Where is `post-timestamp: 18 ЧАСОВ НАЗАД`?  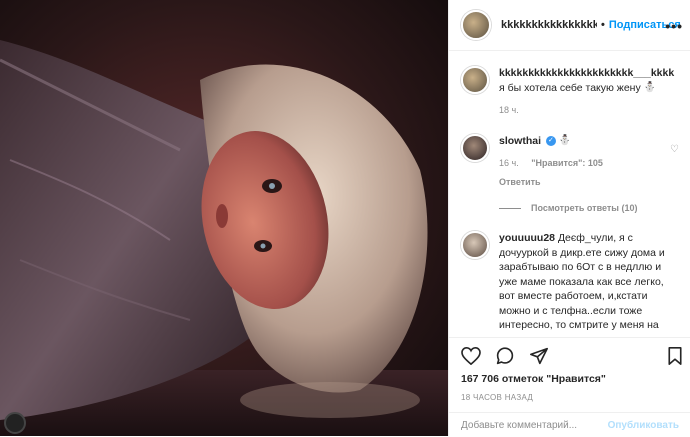
post-timestamp: 18 ЧАСОВ НАЗАД is located at coordinates (497, 397).